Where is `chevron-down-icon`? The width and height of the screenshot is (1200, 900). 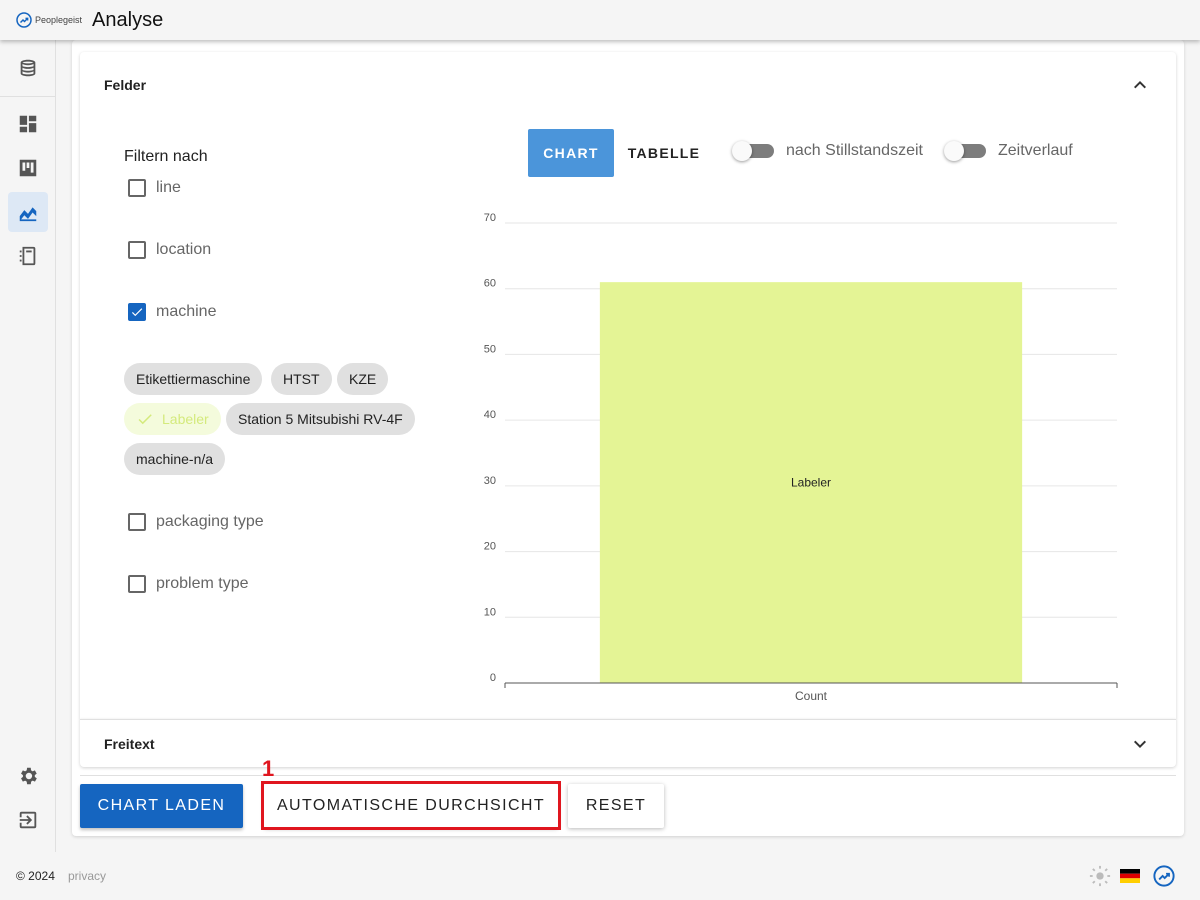
chevron-down-icon is located at coordinates (1140, 744).